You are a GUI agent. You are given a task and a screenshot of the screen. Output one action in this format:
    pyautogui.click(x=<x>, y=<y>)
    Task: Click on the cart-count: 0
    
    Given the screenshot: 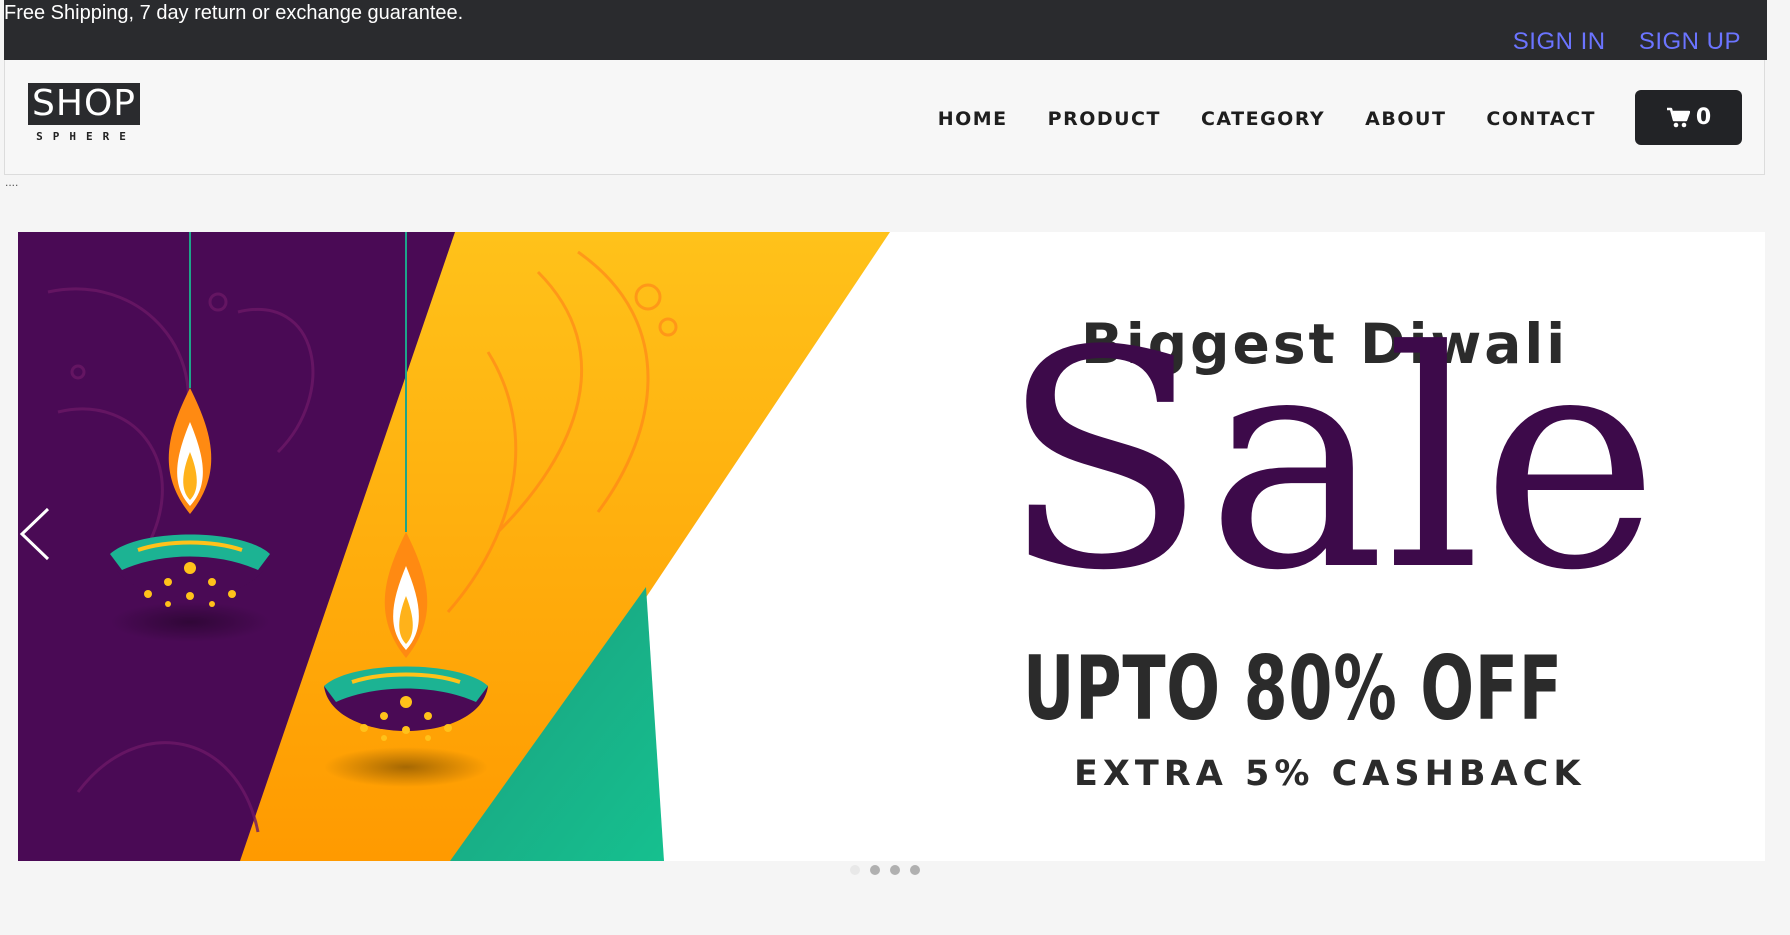 What is the action you would take?
    pyautogui.click(x=1703, y=117)
    